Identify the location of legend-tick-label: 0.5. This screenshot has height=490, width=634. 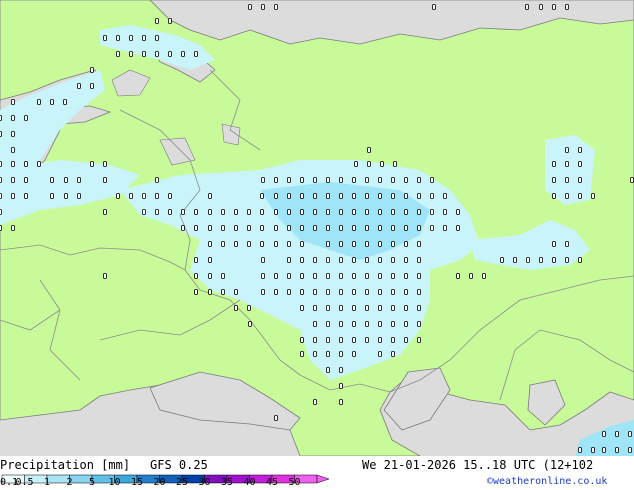
(24, 482).